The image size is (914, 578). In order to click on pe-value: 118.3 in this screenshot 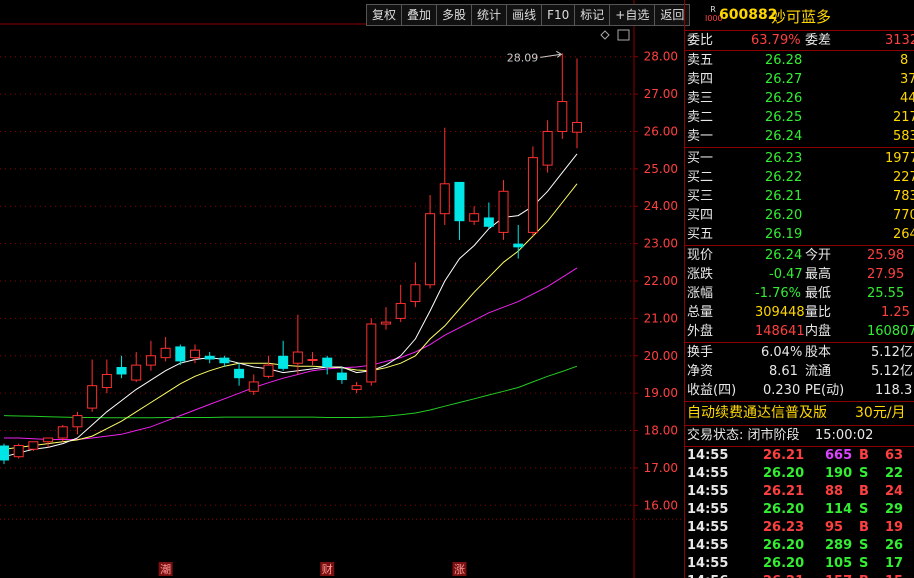, I will do `click(894, 390)`.